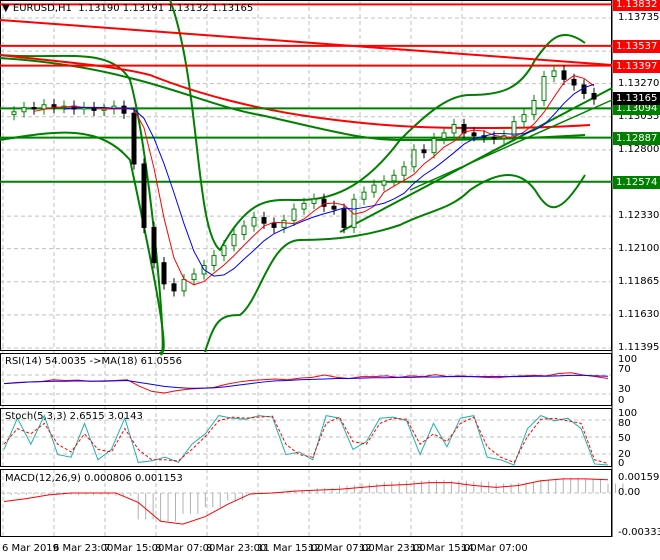 The height and width of the screenshot is (560, 660). What do you see at coordinates (306, 383) in the screenshot?
I see `rsi-line` at bounding box center [306, 383].